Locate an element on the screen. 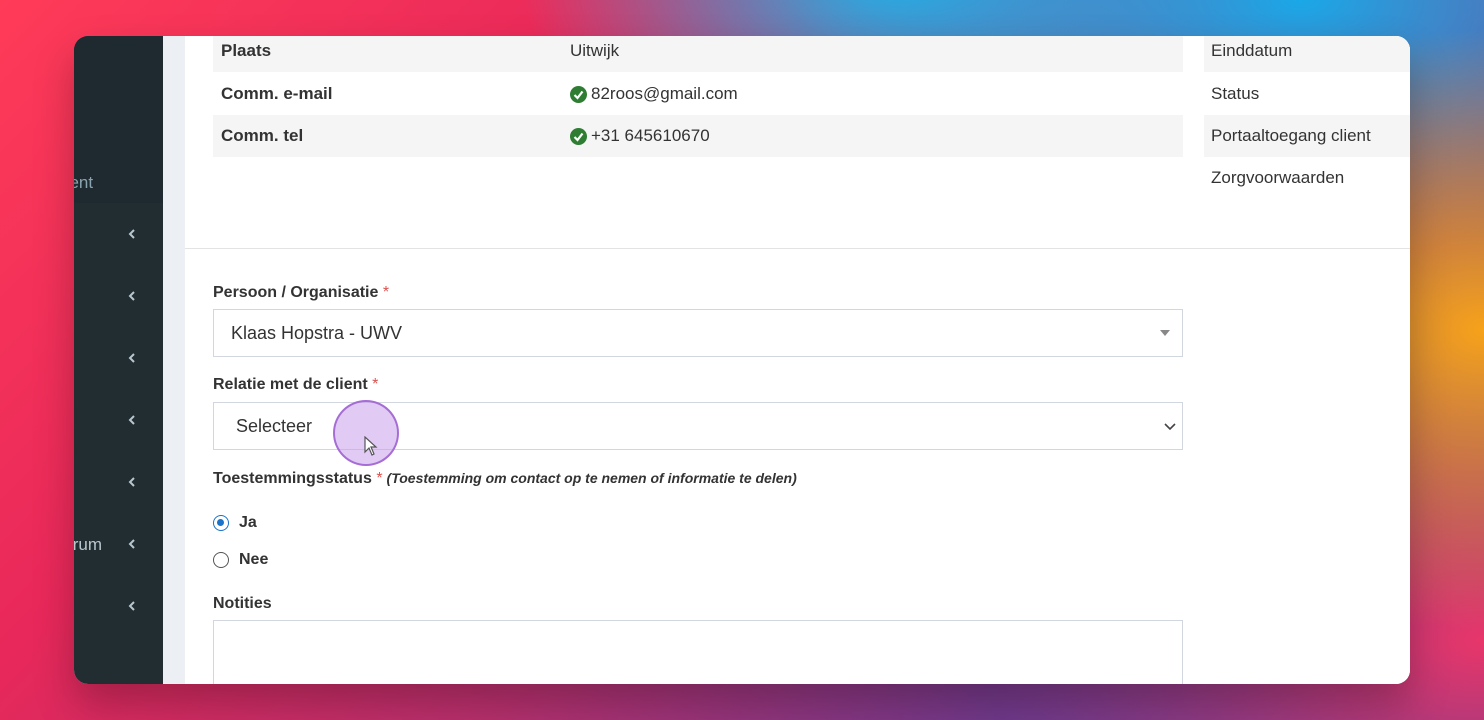 This screenshot has width=1484, height=720. sidebar-item-label: trum is located at coordinates (88, 545).